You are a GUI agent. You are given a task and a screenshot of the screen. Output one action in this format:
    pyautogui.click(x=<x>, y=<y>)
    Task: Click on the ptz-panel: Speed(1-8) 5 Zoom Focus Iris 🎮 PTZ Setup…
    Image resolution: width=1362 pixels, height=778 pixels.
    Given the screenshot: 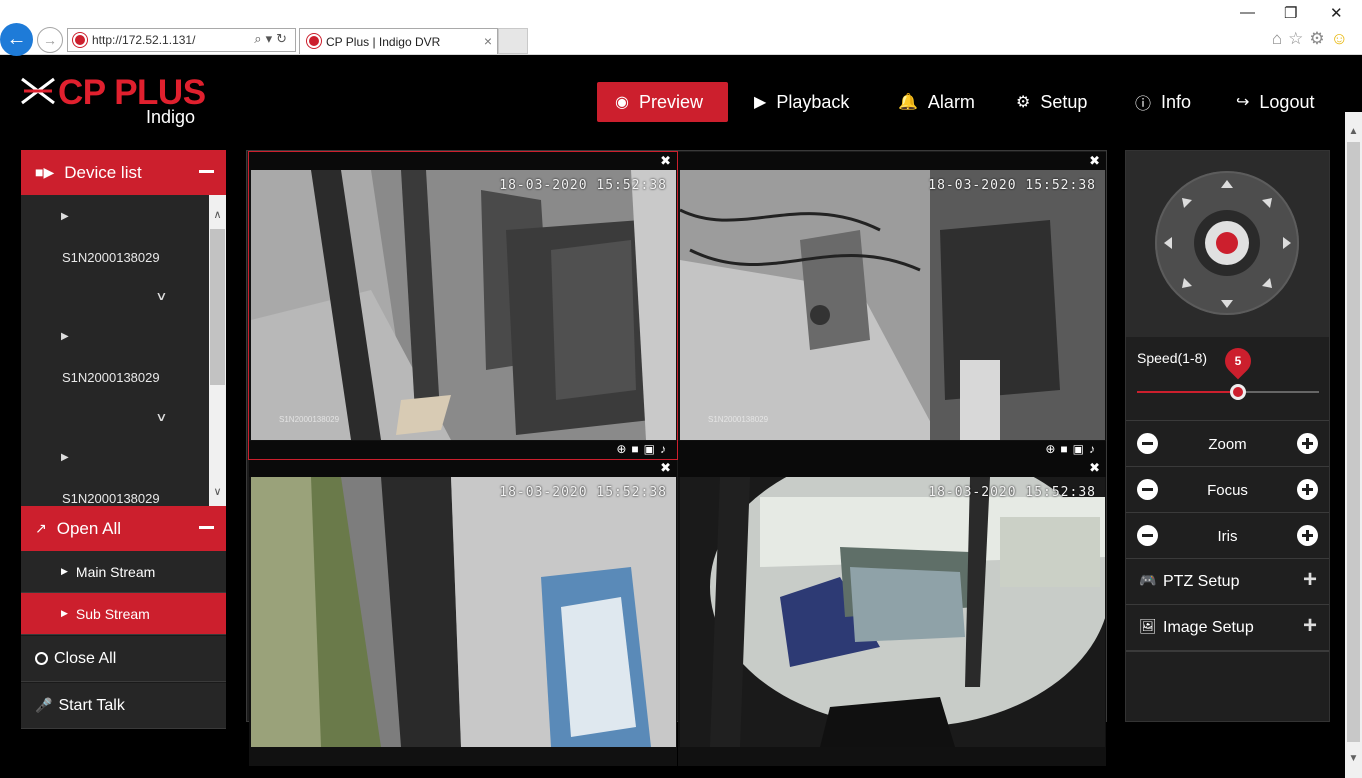 What is the action you would take?
    pyautogui.click(x=1227, y=436)
    